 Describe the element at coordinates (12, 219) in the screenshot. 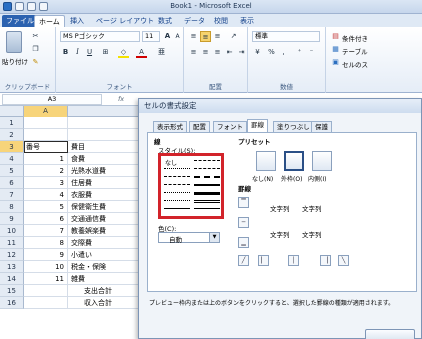

I see `row-header: 9` at that location.